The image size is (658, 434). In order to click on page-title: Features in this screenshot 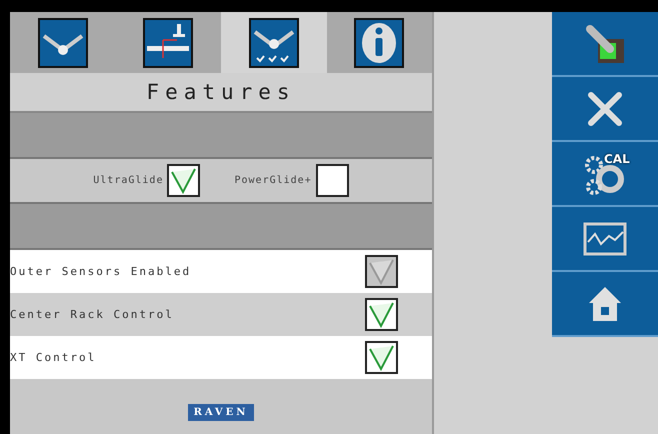, I will do `click(221, 93)`.